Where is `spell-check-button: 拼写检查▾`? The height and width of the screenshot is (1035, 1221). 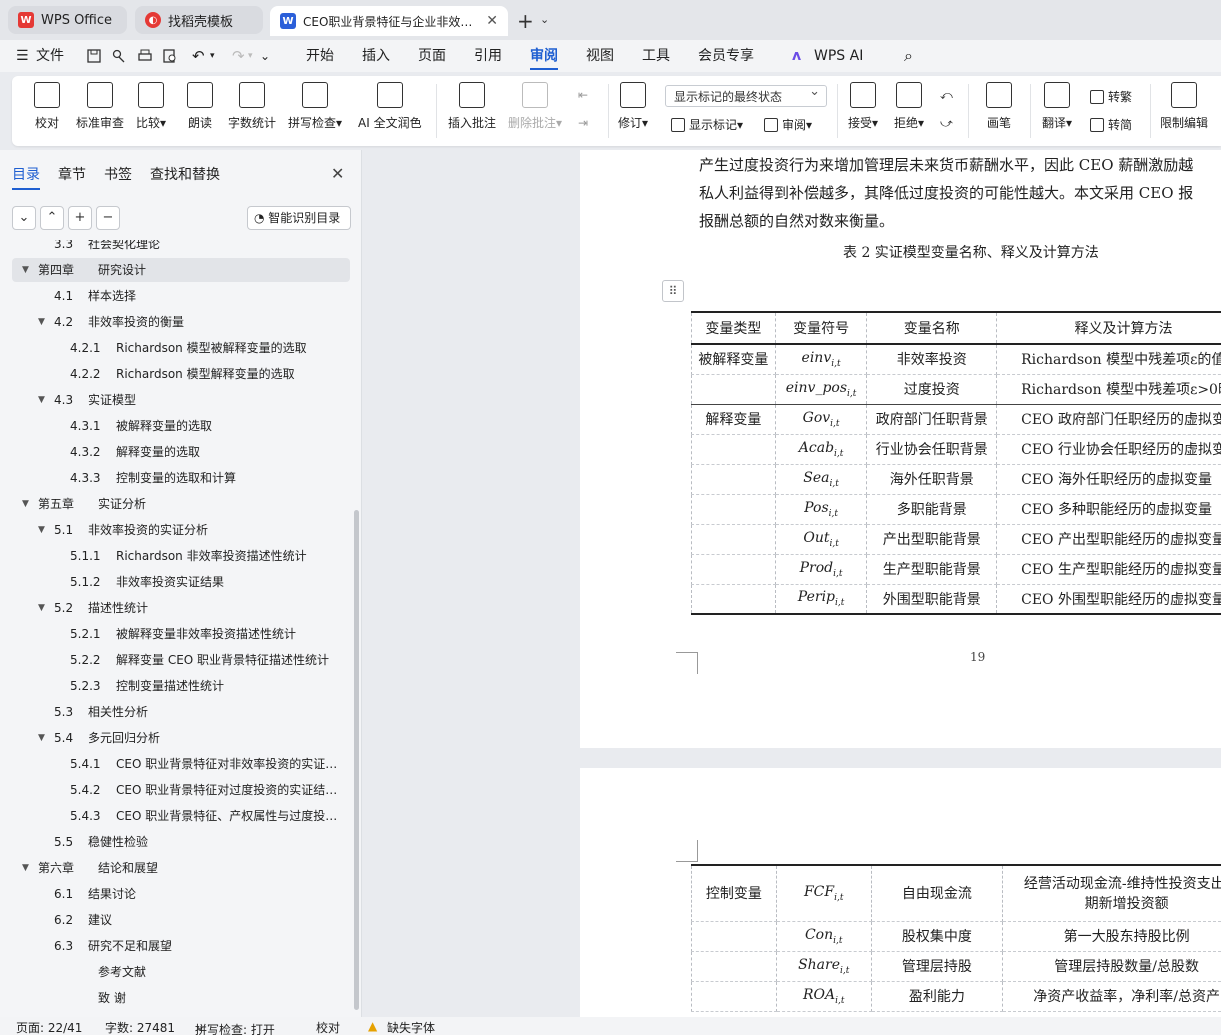 spell-check-button: 拼写检查▾ is located at coordinates (315, 106).